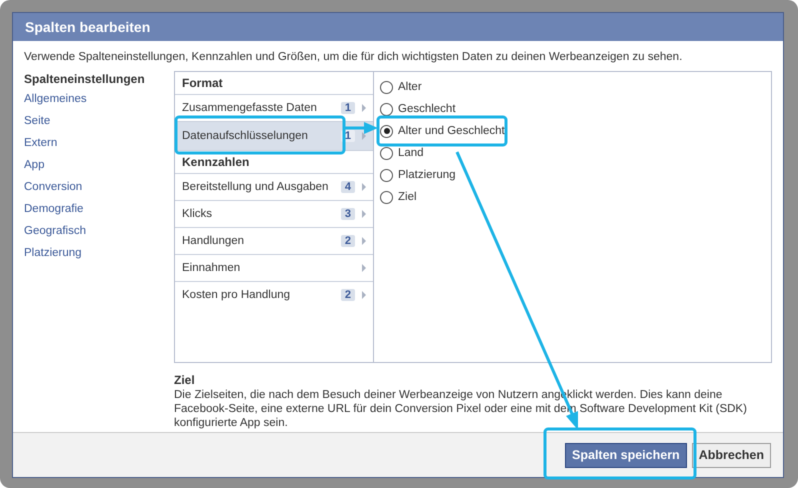 This screenshot has width=798, height=488. Describe the element at coordinates (99, 104) in the screenshot. I see `sidebar-link: Allgemeines` at that location.